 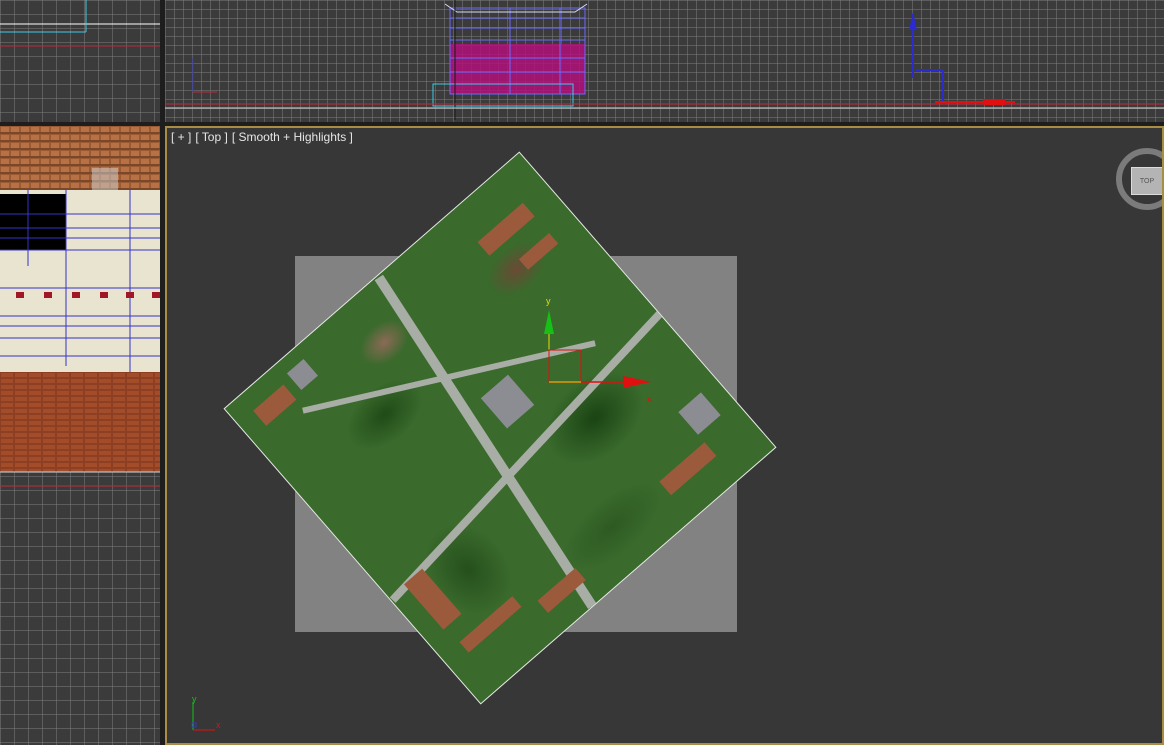 What do you see at coordinates (292, 137) in the screenshot?
I see `viewport-shading-label: [ Smooth + Highlights ]` at bounding box center [292, 137].